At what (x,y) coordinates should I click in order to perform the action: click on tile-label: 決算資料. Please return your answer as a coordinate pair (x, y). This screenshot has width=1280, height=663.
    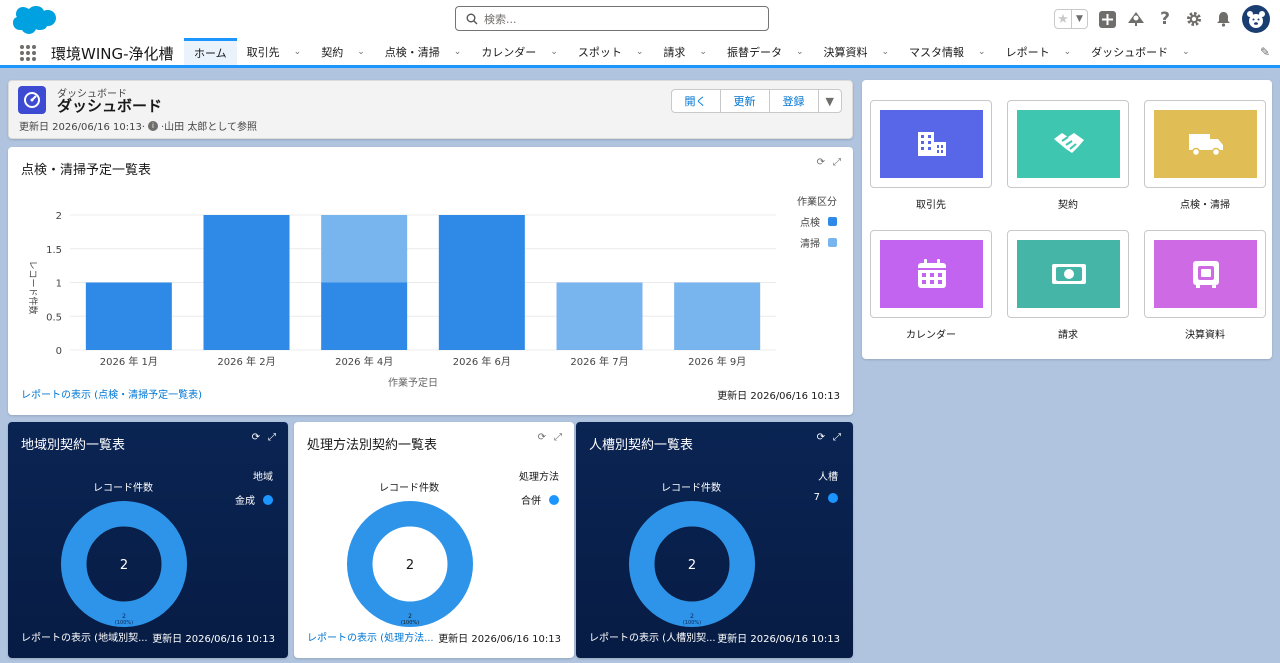
    Looking at the image, I should click on (1205, 333).